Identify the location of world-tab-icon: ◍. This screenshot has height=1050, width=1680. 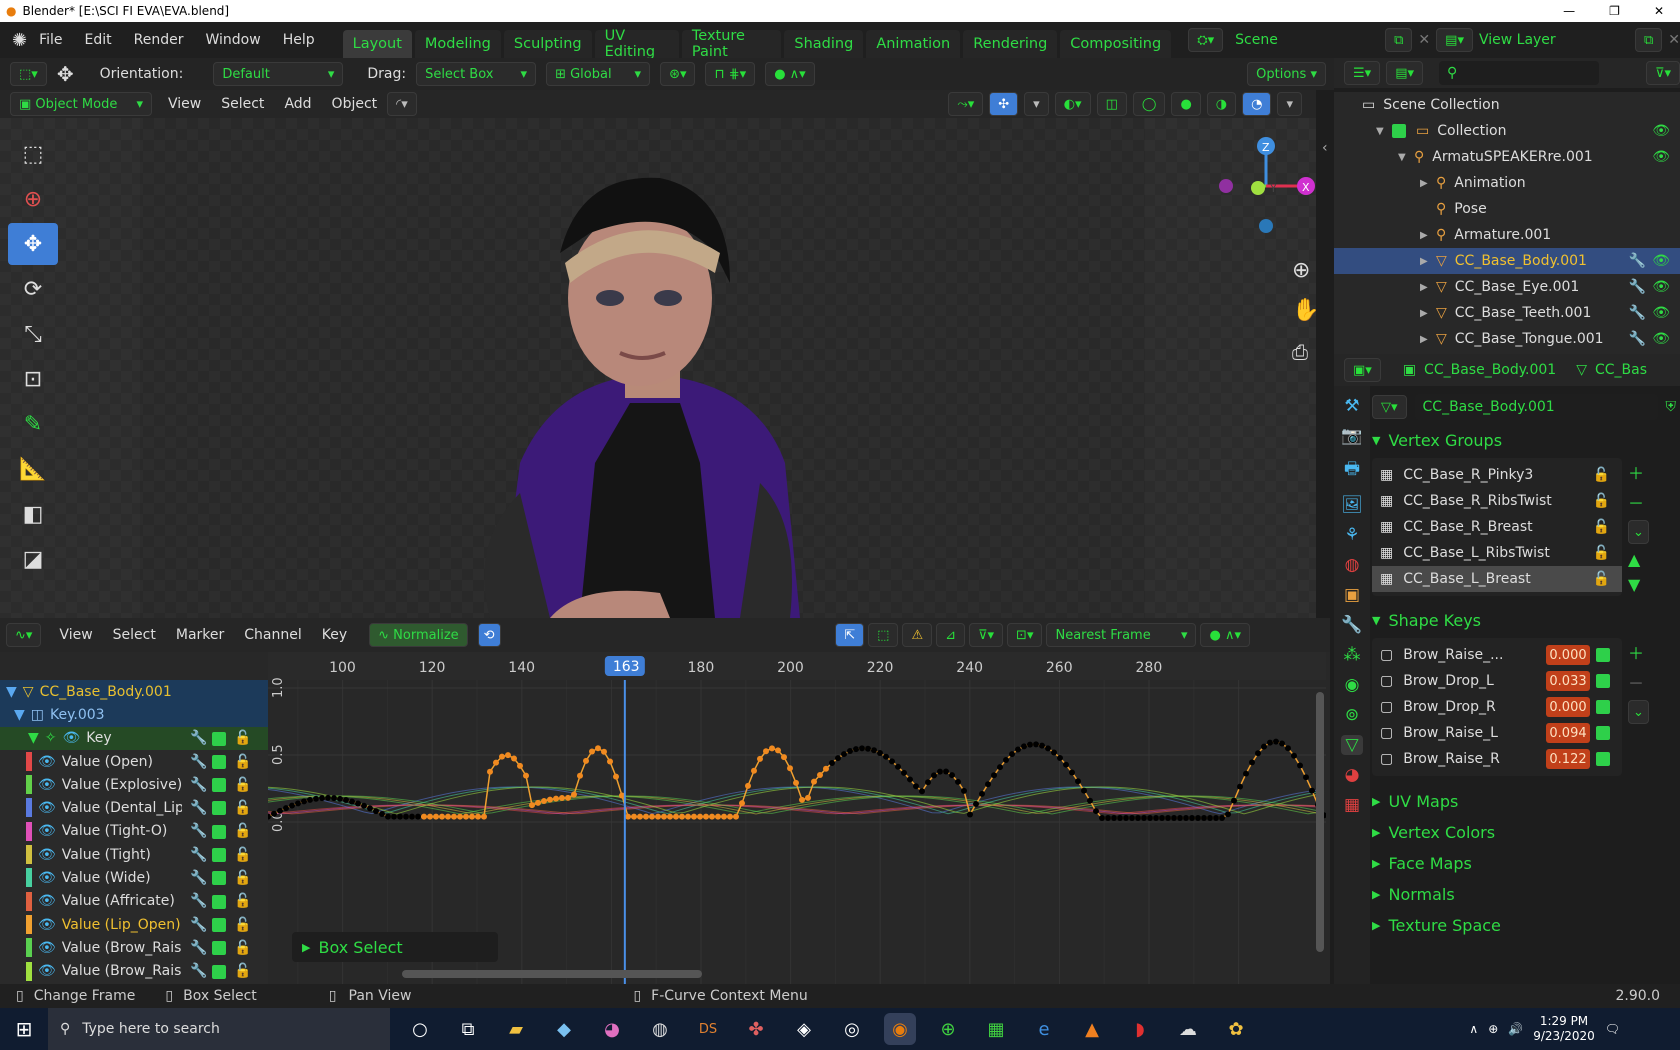
(1352, 565).